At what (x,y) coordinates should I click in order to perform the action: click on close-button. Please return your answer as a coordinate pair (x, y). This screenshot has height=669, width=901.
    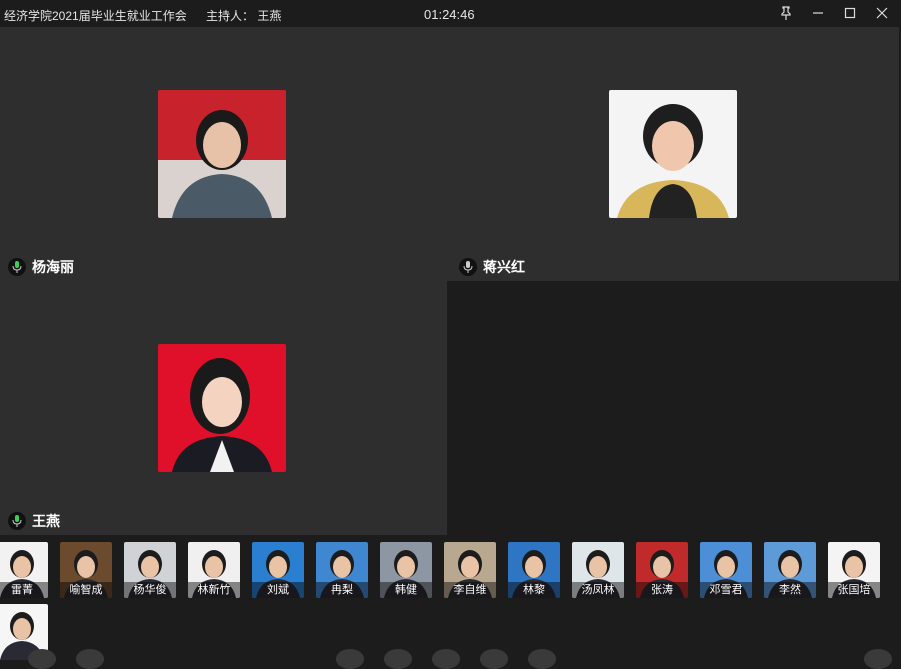
    Looking at the image, I should click on (882, 13).